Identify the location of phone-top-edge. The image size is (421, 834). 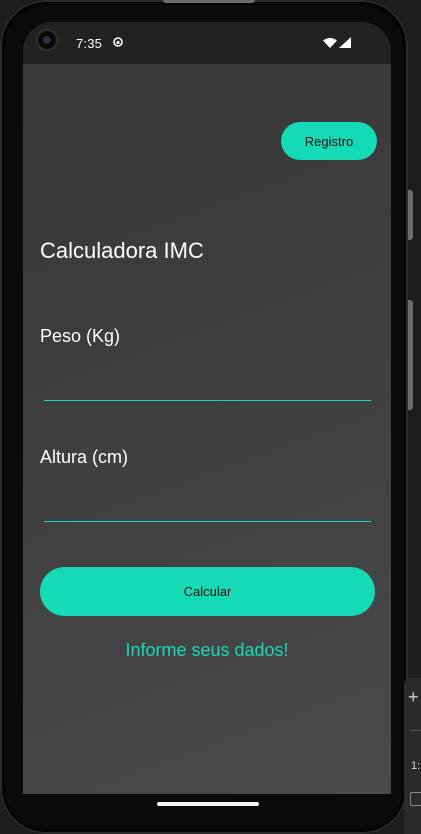
(209, 1).